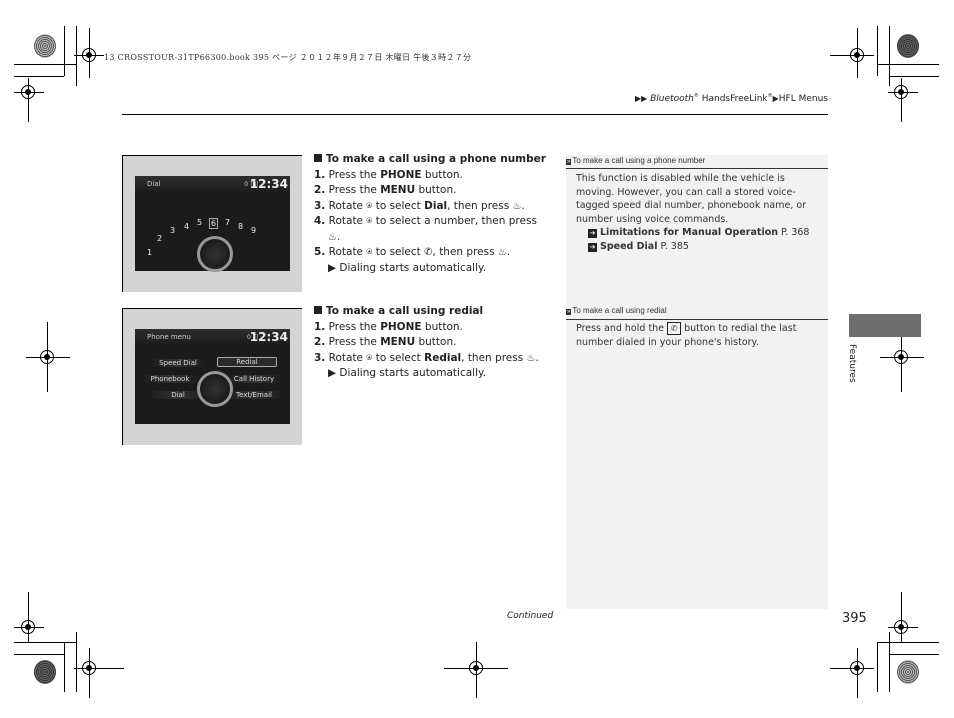 This screenshot has width=954, height=718. What do you see at coordinates (854, 618) in the screenshot?
I see `page-number: 395` at bounding box center [854, 618].